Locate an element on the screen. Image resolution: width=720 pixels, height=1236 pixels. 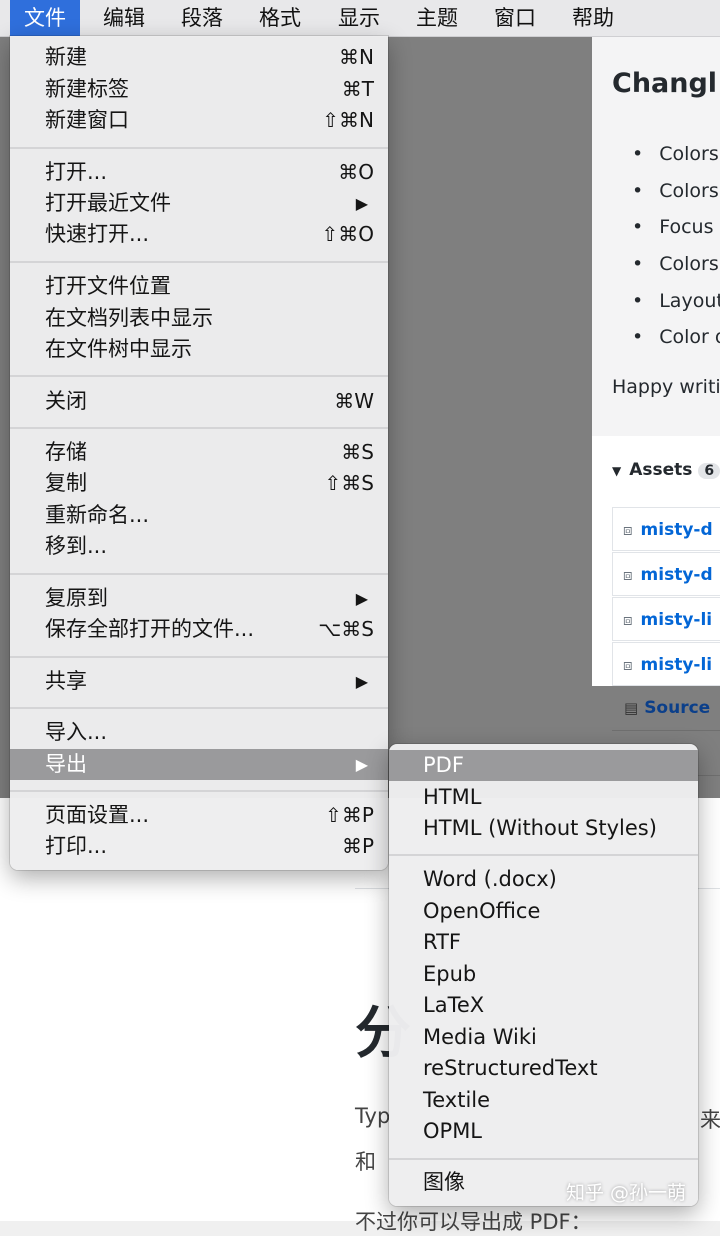
shortcut-label: ⇧⌘O is located at coordinates (348, 234).